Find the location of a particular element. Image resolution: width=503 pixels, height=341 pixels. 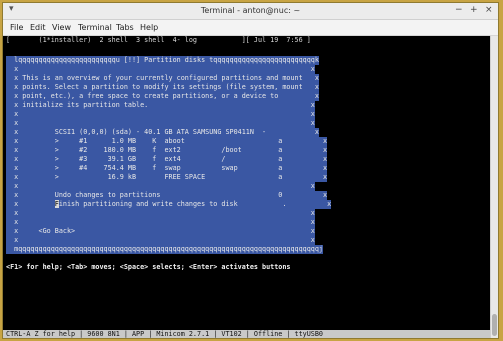

partition-entry: x > #1 1.0 MB K aboot a x is located at coordinates (167, 141).